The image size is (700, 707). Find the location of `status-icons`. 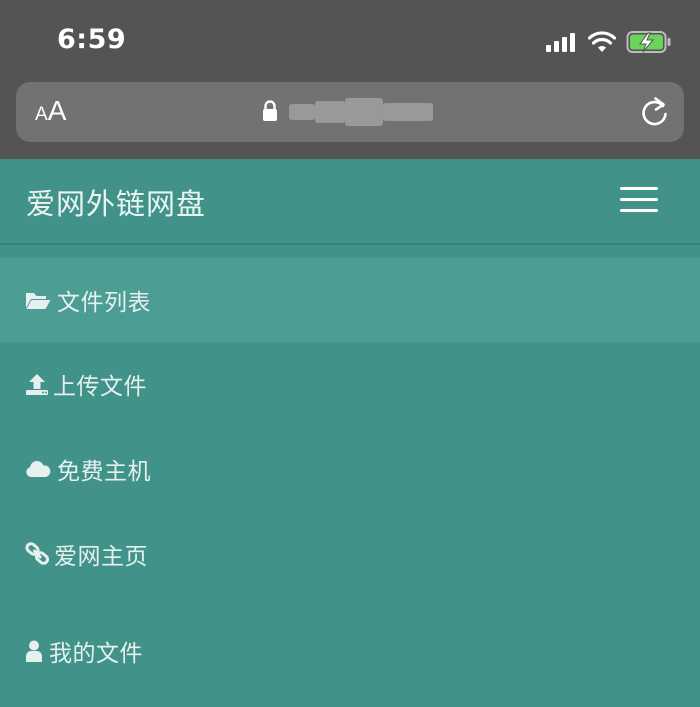

status-icons is located at coordinates (609, 42).